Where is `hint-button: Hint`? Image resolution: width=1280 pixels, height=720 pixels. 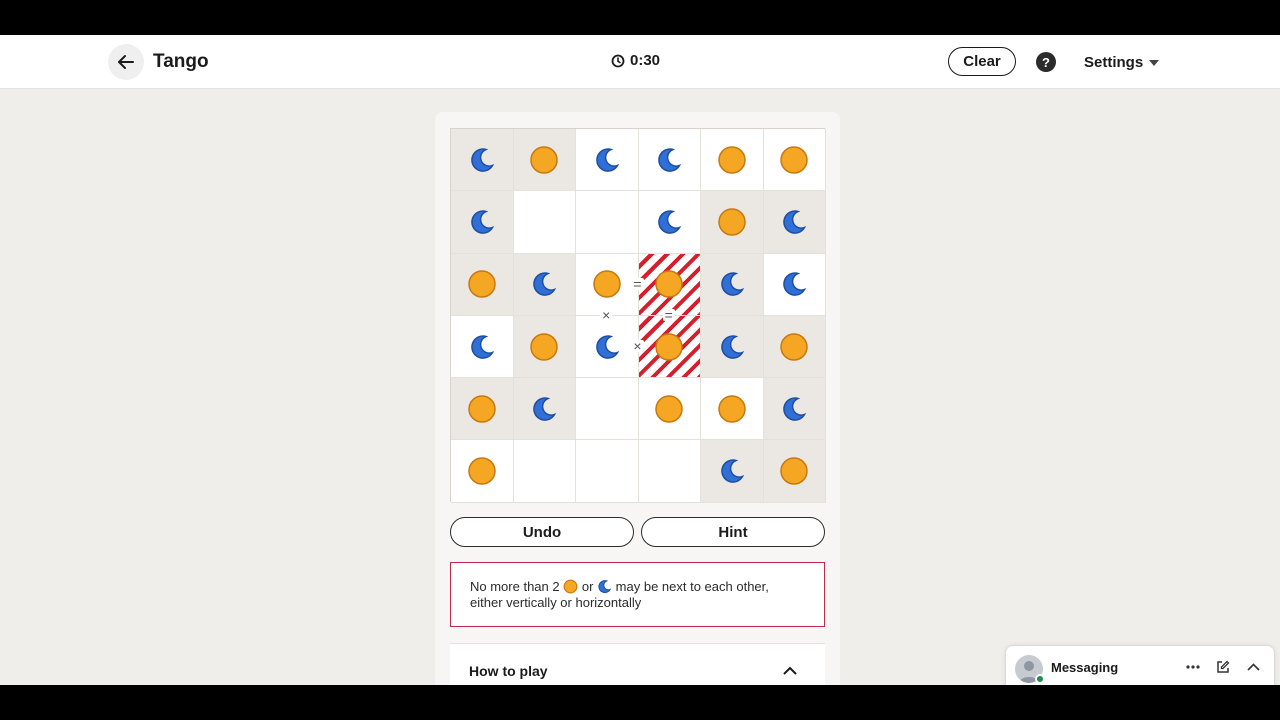
hint-button: Hint is located at coordinates (733, 532).